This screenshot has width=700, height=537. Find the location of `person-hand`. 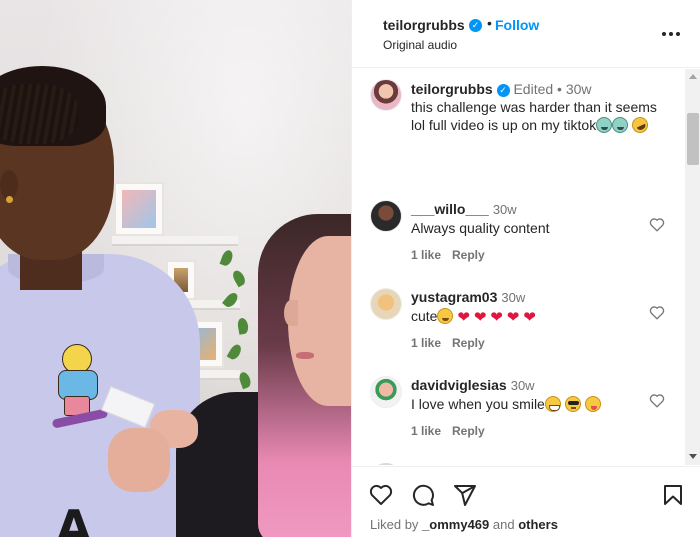

person-hand is located at coordinates (139, 460).